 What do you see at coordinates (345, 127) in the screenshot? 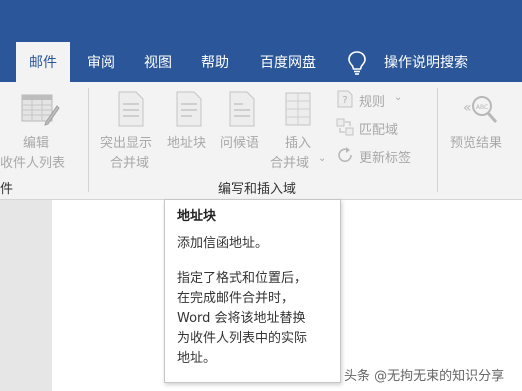
I see `match-fields-icon` at bounding box center [345, 127].